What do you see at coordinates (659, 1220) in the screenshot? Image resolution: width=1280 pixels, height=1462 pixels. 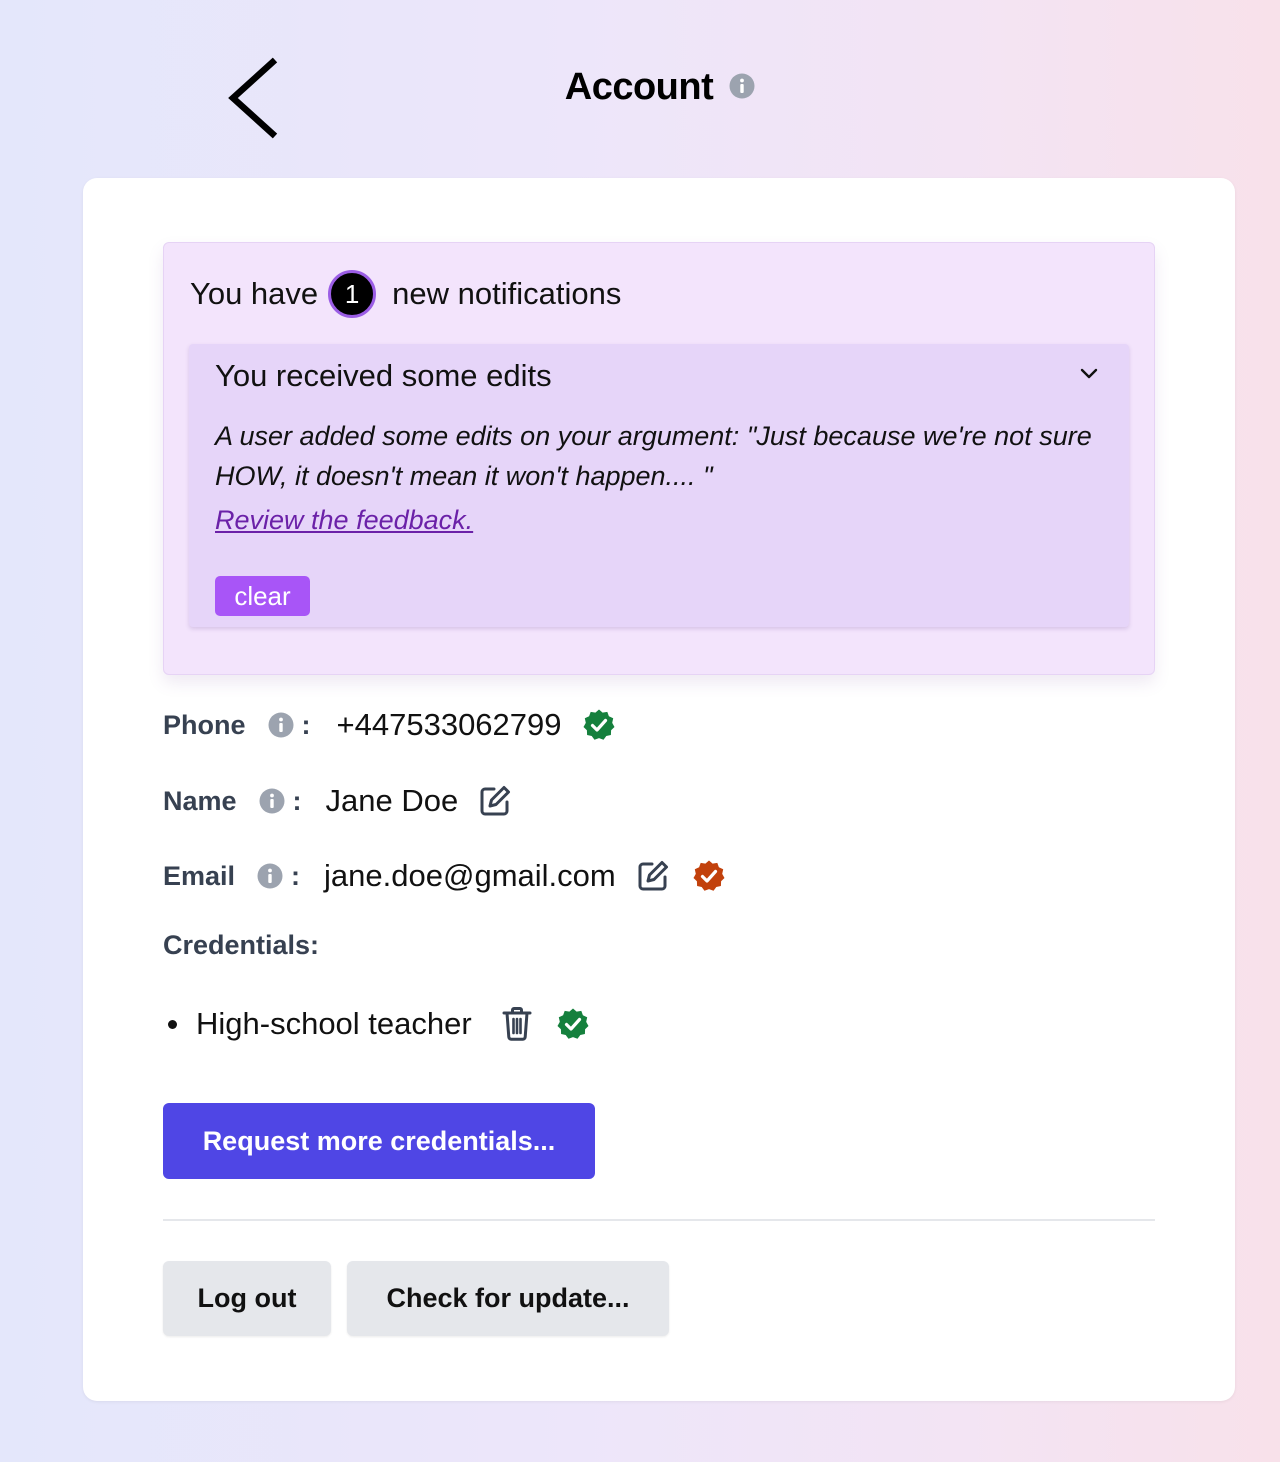 I see `divider` at bounding box center [659, 1220].